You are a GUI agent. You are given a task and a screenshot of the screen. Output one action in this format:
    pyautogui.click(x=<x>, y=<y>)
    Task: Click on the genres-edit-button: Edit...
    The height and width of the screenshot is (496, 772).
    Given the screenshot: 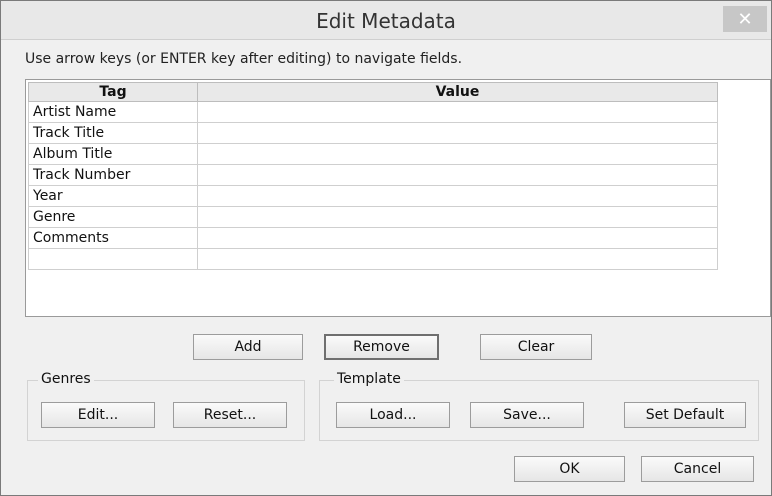 What is the action you would take?
    pyautogui.click(x=98, y=415)
    